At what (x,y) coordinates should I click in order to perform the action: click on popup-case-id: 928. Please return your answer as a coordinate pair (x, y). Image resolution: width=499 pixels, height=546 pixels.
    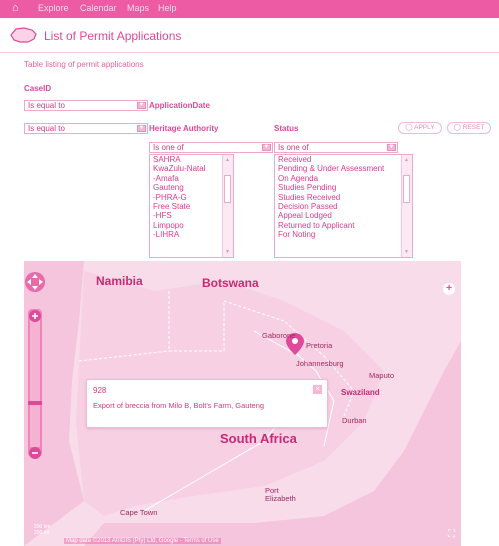
    Looking at the image, I should click on (99, 390).